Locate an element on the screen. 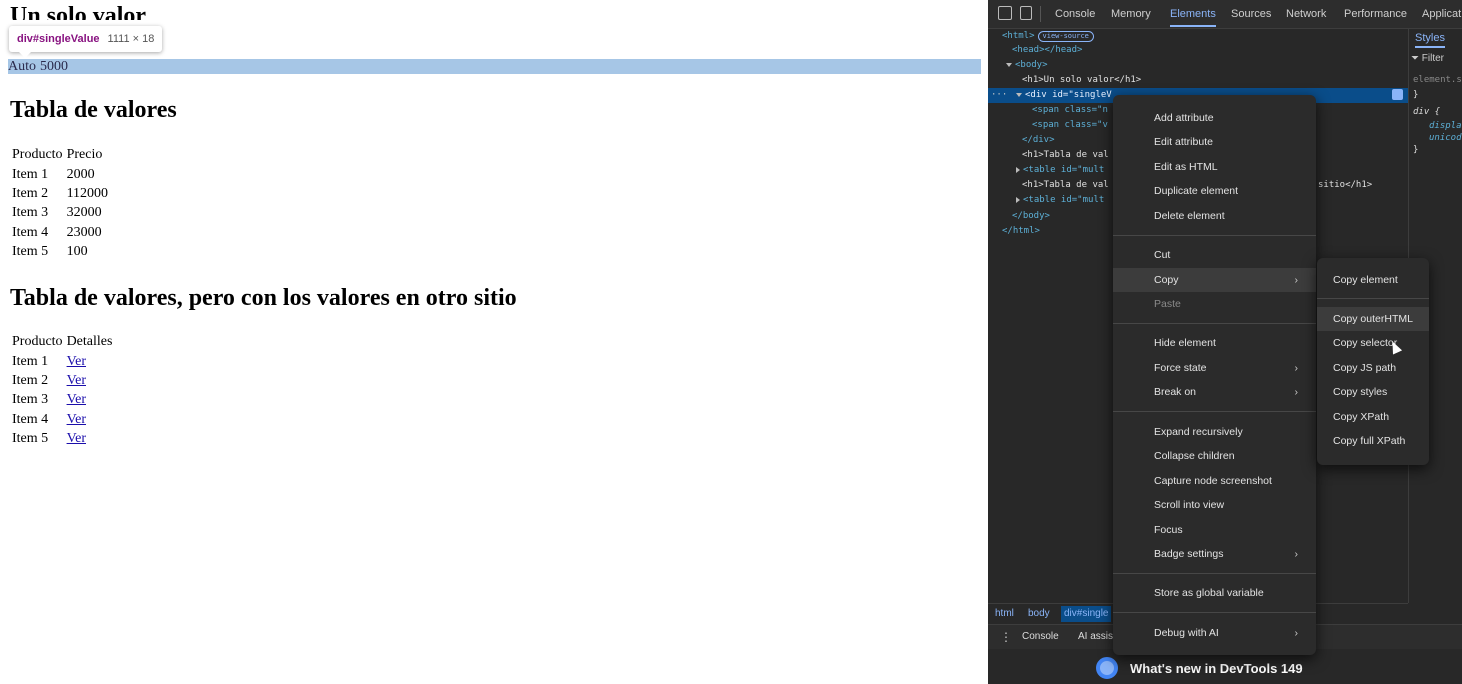 This screenshot has width=1462, height=684. menu-break-on: Break on › is located at coordinates (1214, 392).